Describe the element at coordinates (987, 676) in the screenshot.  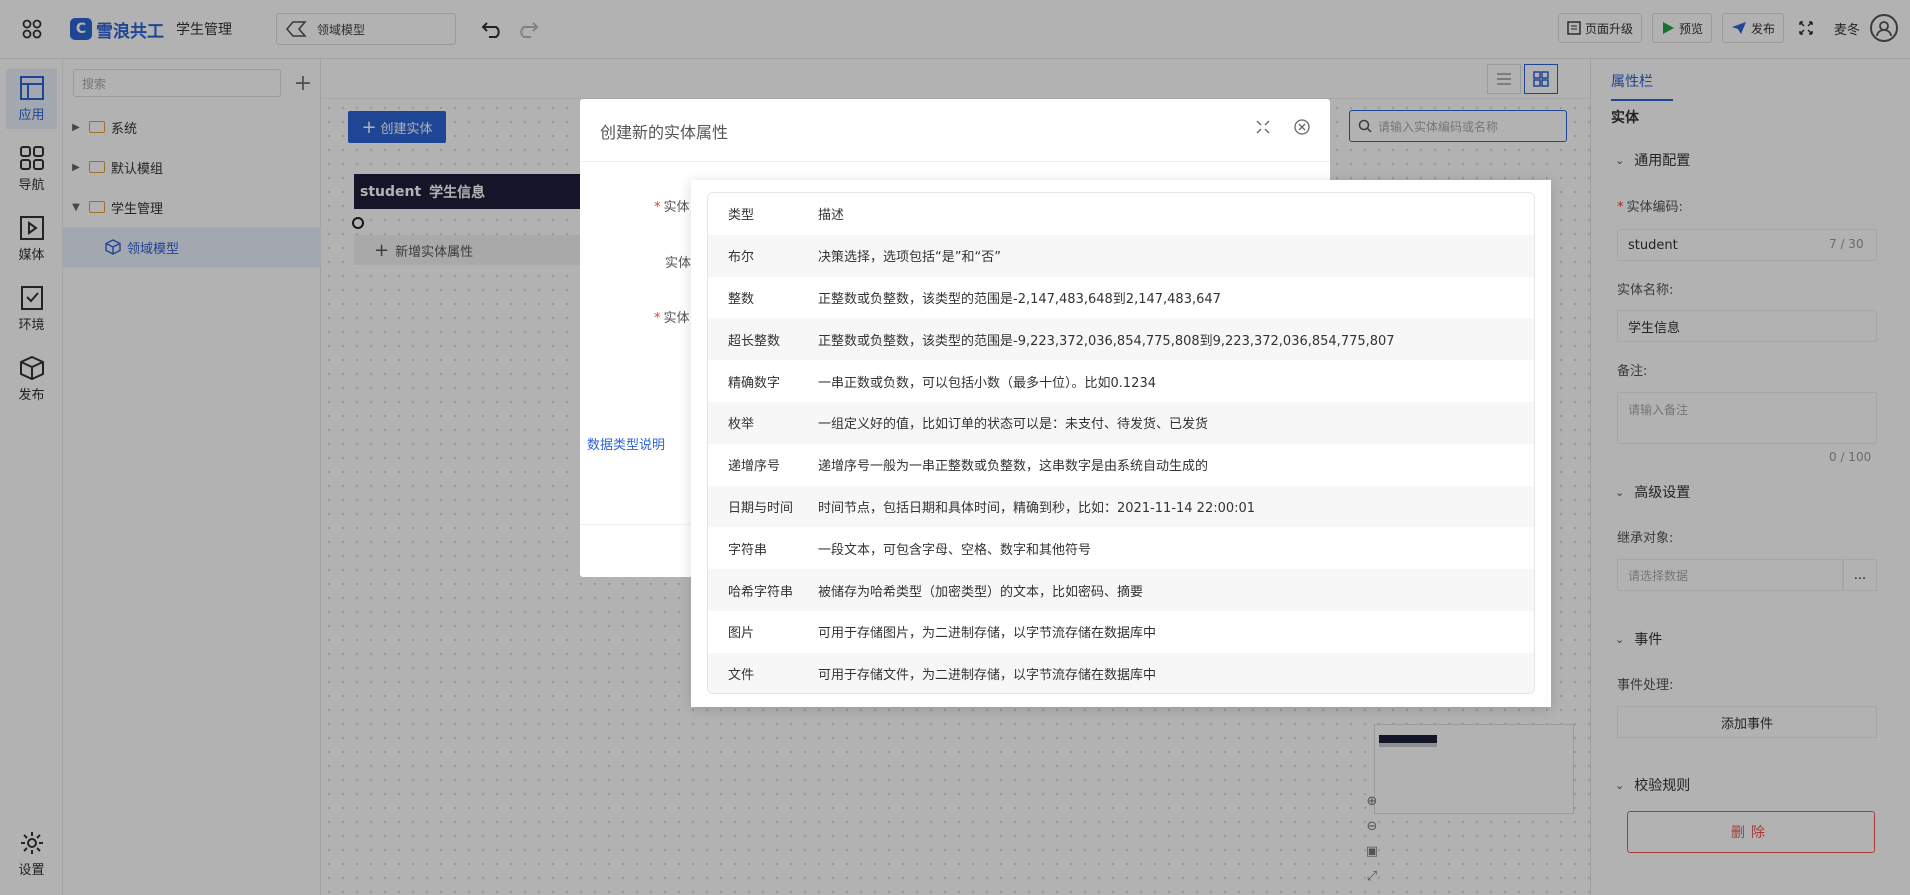
I see `desc-cell: 可用于存储文件，为二进制存储，以字节流存储在数据库中` at that location.